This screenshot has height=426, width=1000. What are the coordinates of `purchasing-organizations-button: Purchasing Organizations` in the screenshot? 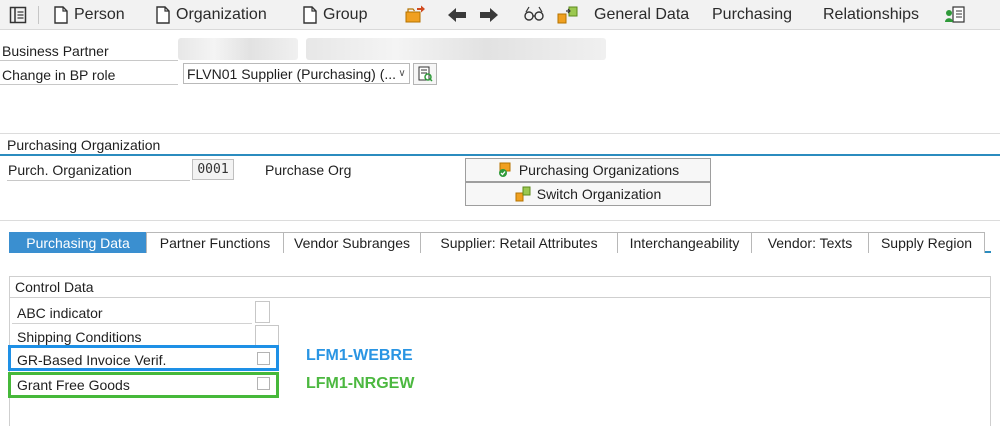 It's located at (588, 170).